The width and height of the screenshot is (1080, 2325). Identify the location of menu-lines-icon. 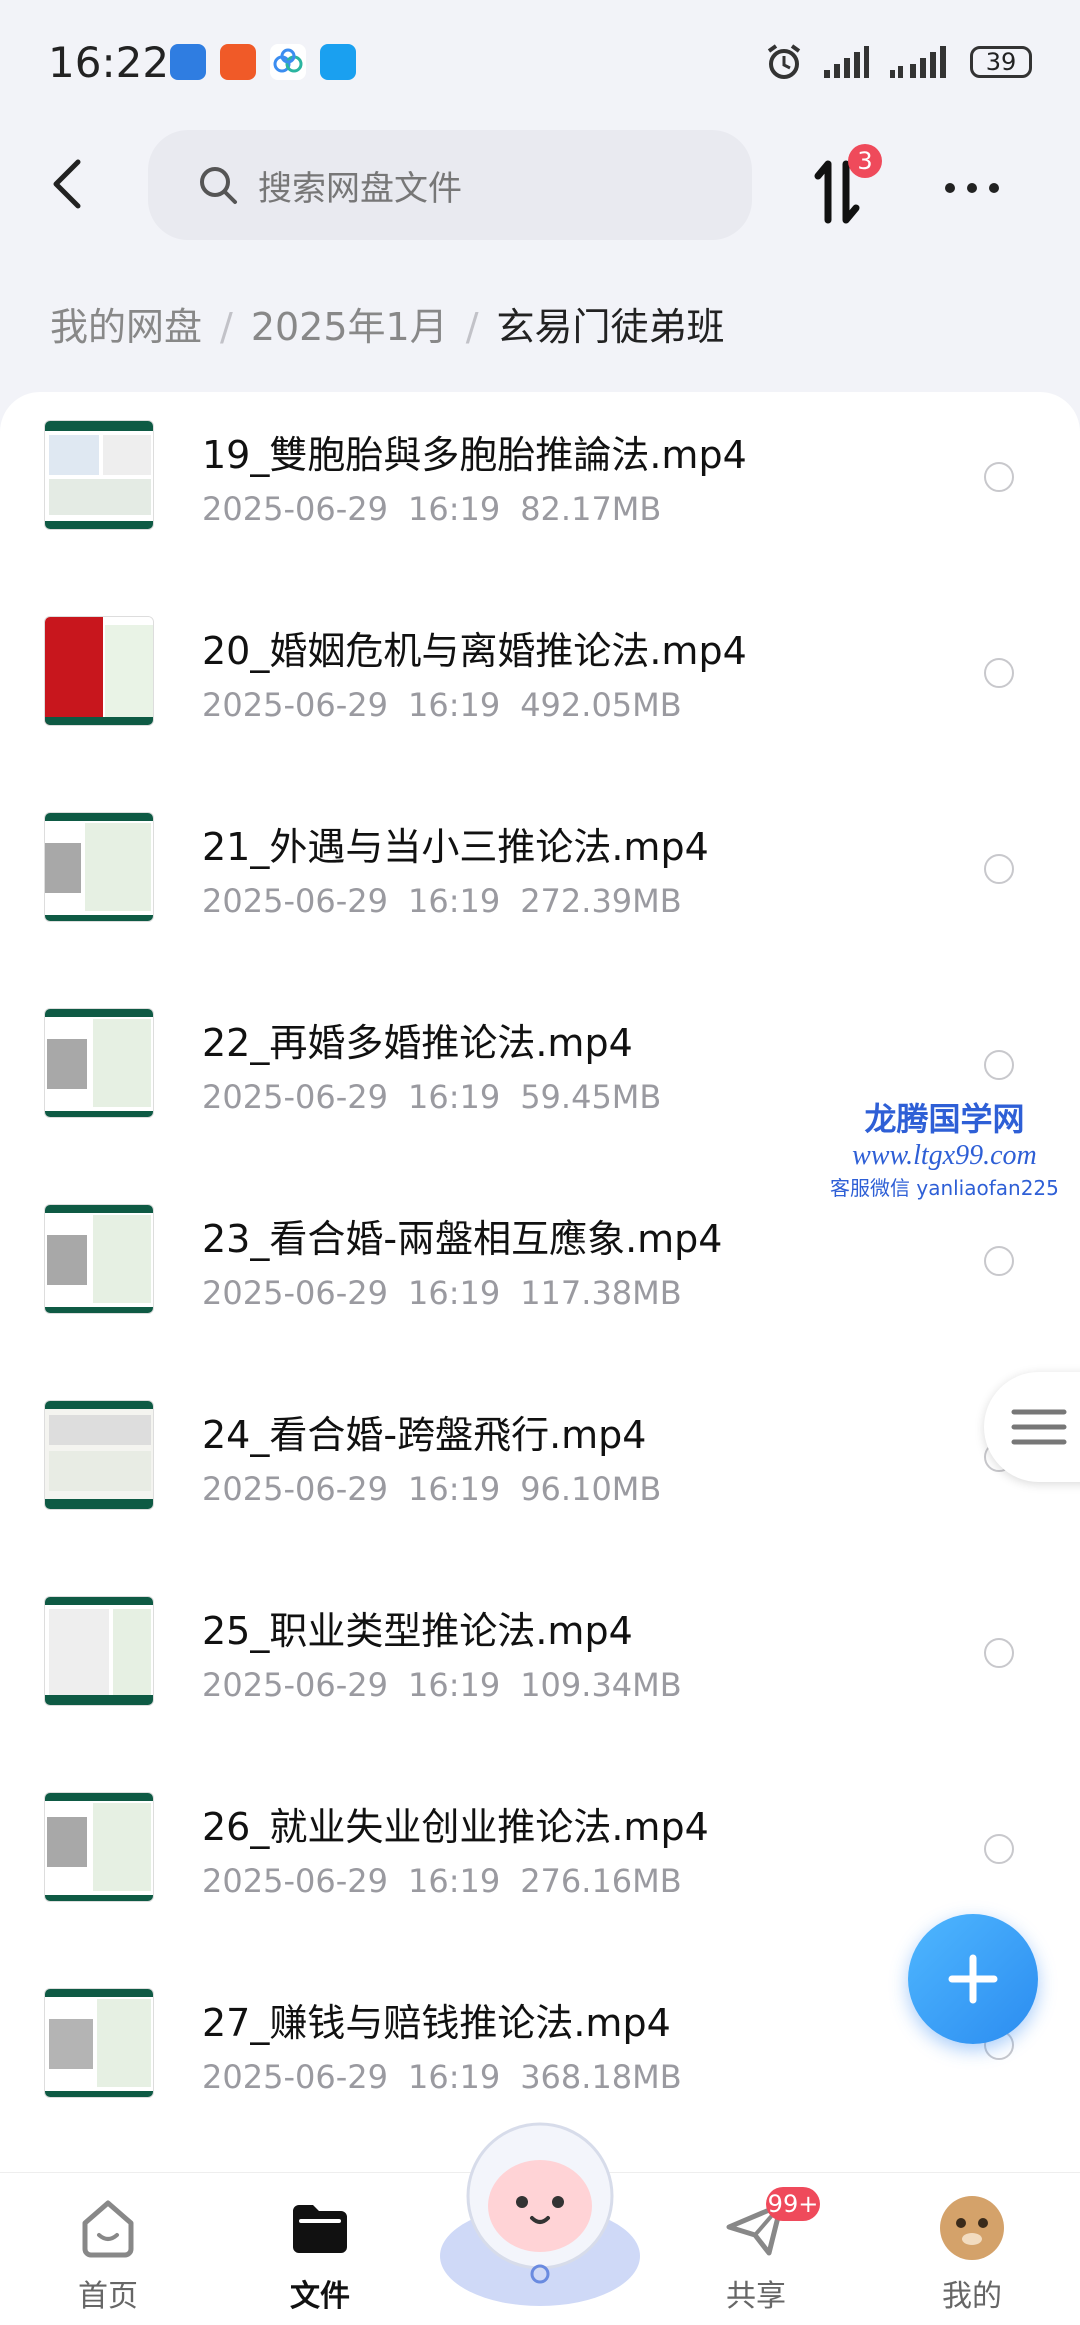
(1039, 1427).